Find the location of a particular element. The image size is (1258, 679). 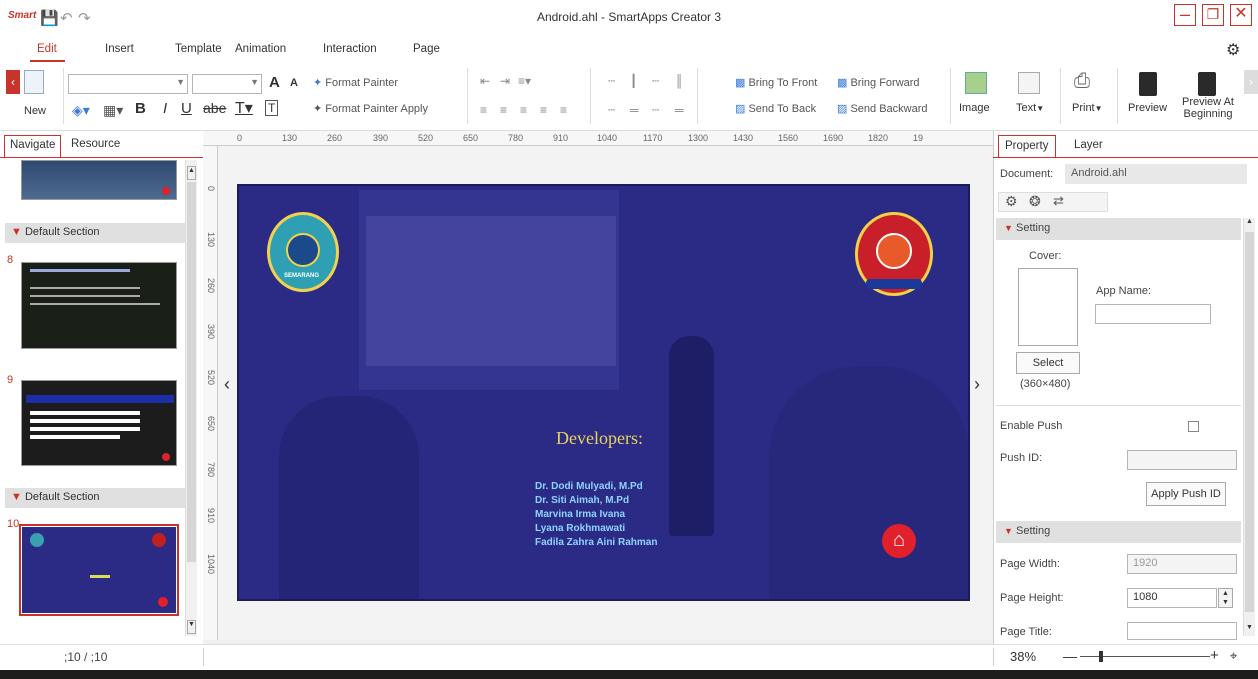

align-obj-center-icon: ┃ is located at coordinates (633, 81).